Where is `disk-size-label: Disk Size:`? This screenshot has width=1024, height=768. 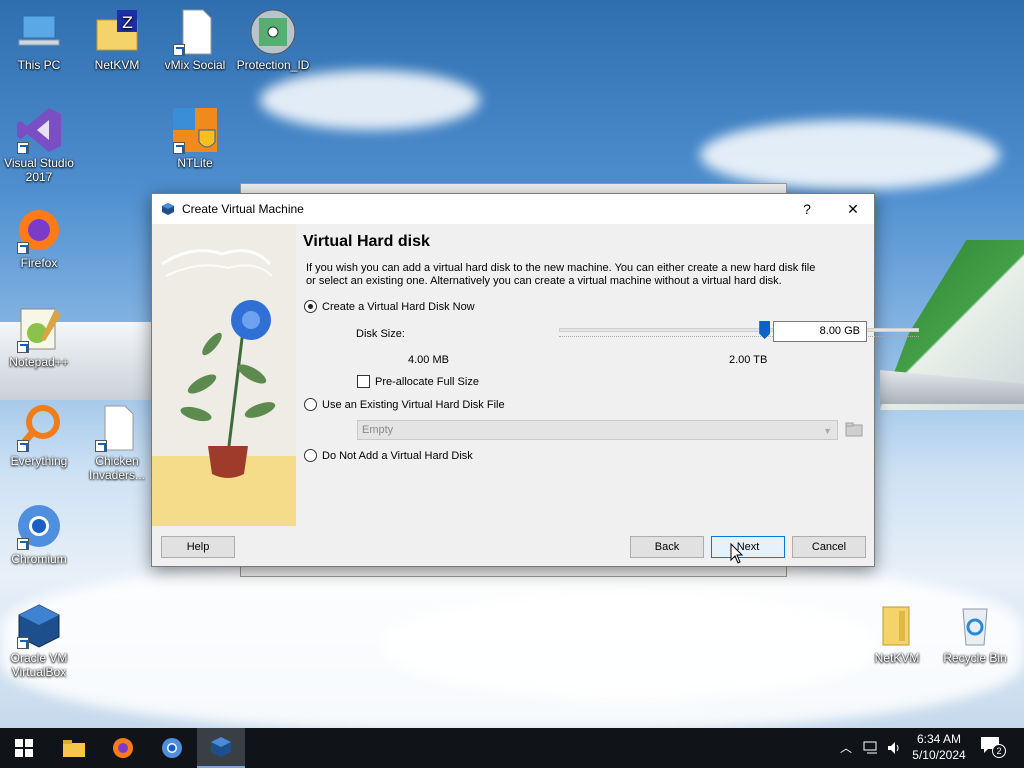 disk-size-label: Disk Size: is located at coordinates (380, 334).